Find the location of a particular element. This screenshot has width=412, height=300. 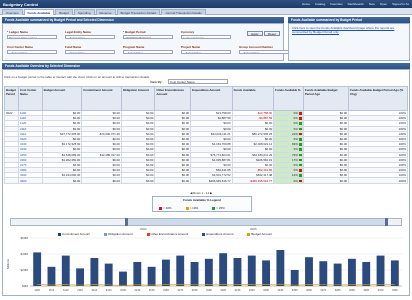

tab-budget: Budget is located at coordinates (64, 12).